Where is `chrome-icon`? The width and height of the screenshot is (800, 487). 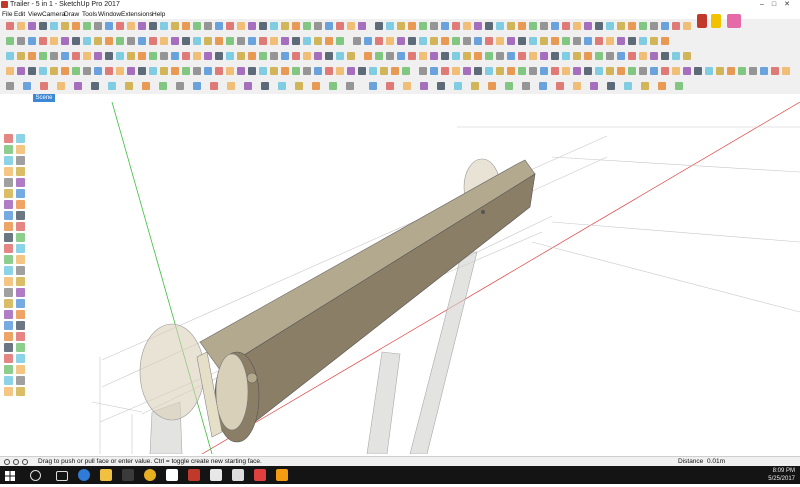
chrome-icon is located at coordinates (150, 475).